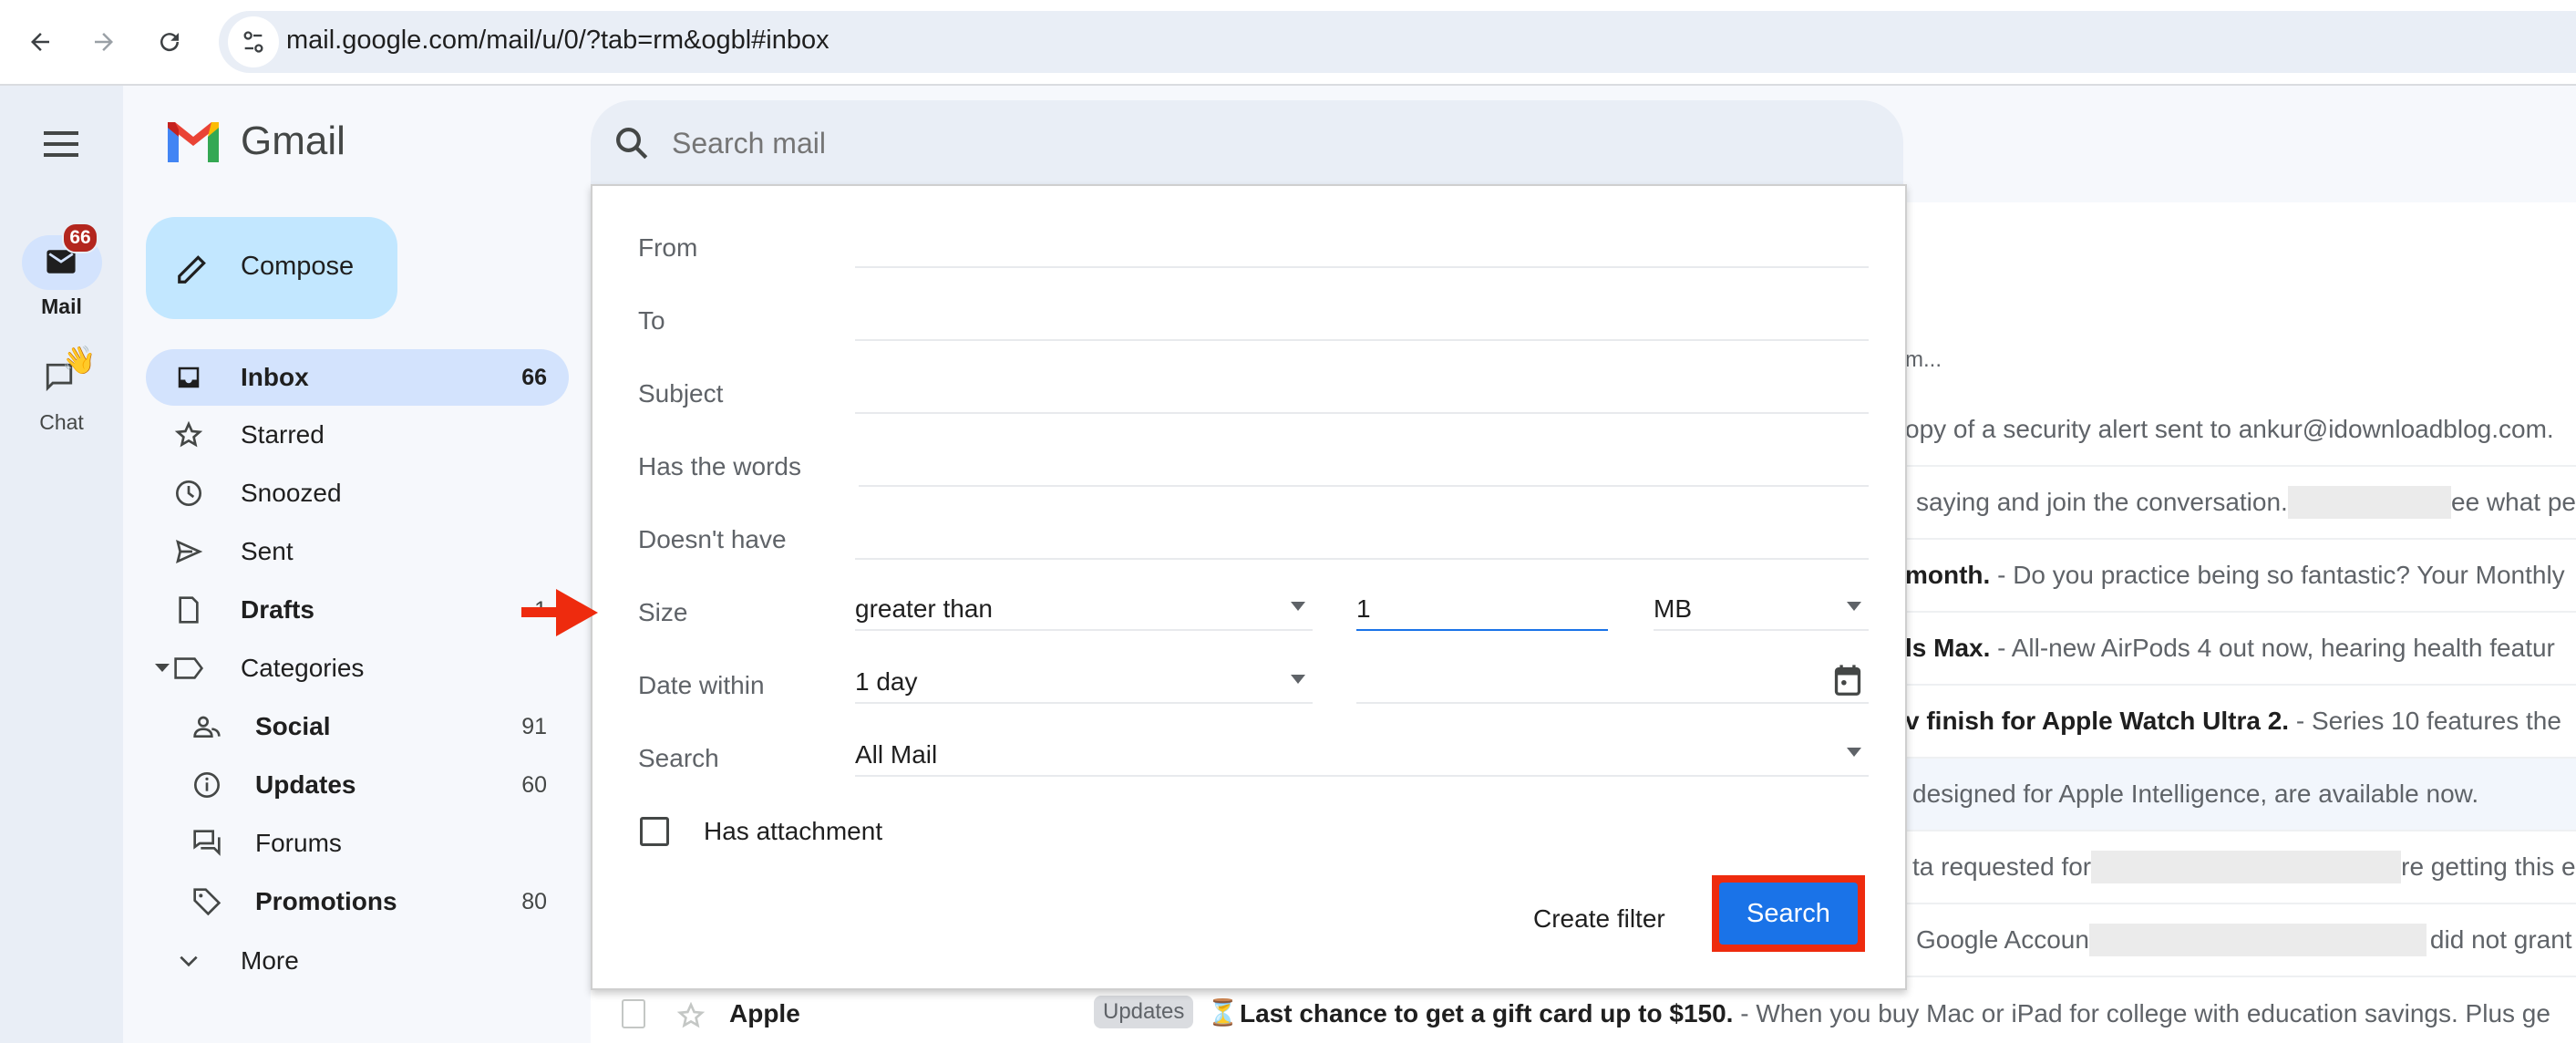  What do you see at coordinates (668, 247) in the screenshot?
I see `from-label: From` at bounding box center [668, 247].